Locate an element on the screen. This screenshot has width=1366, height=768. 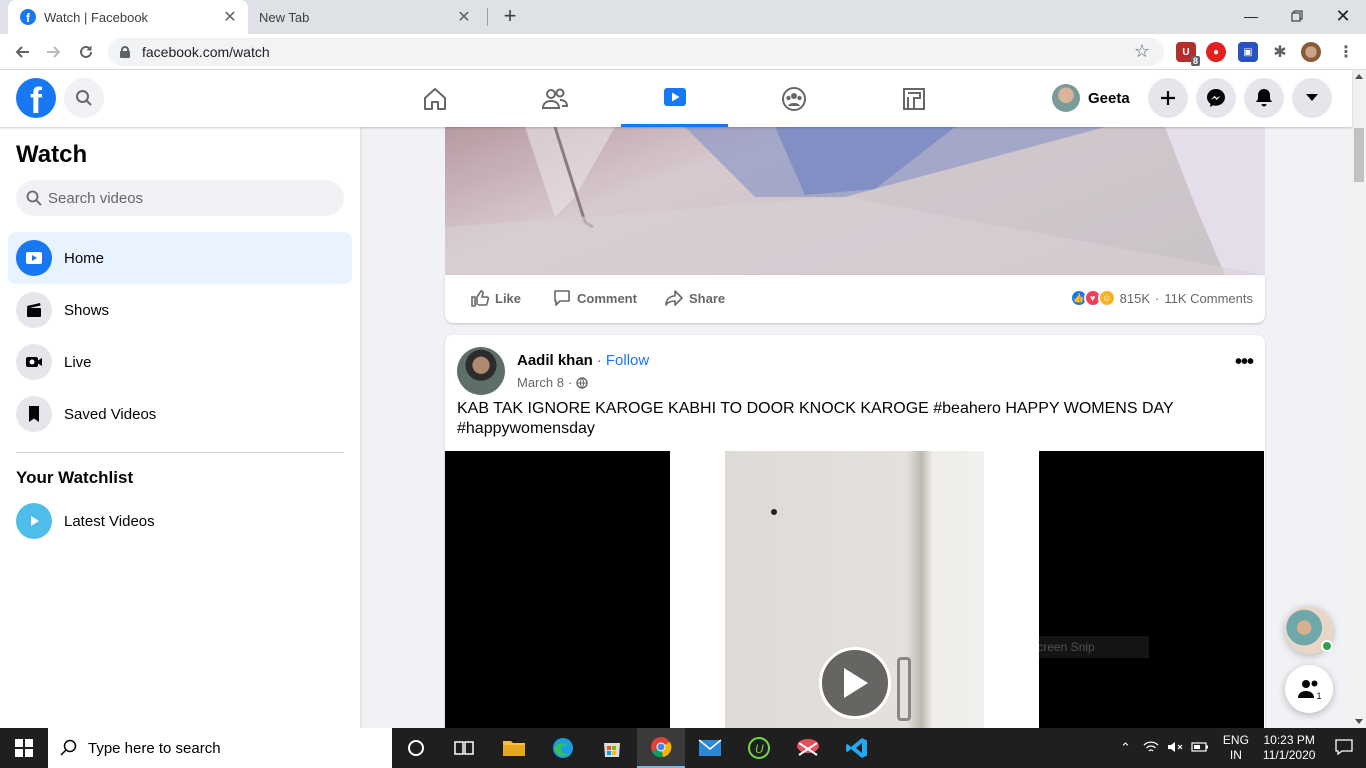
nav-friends-icon is located at coordinates (554, 98).